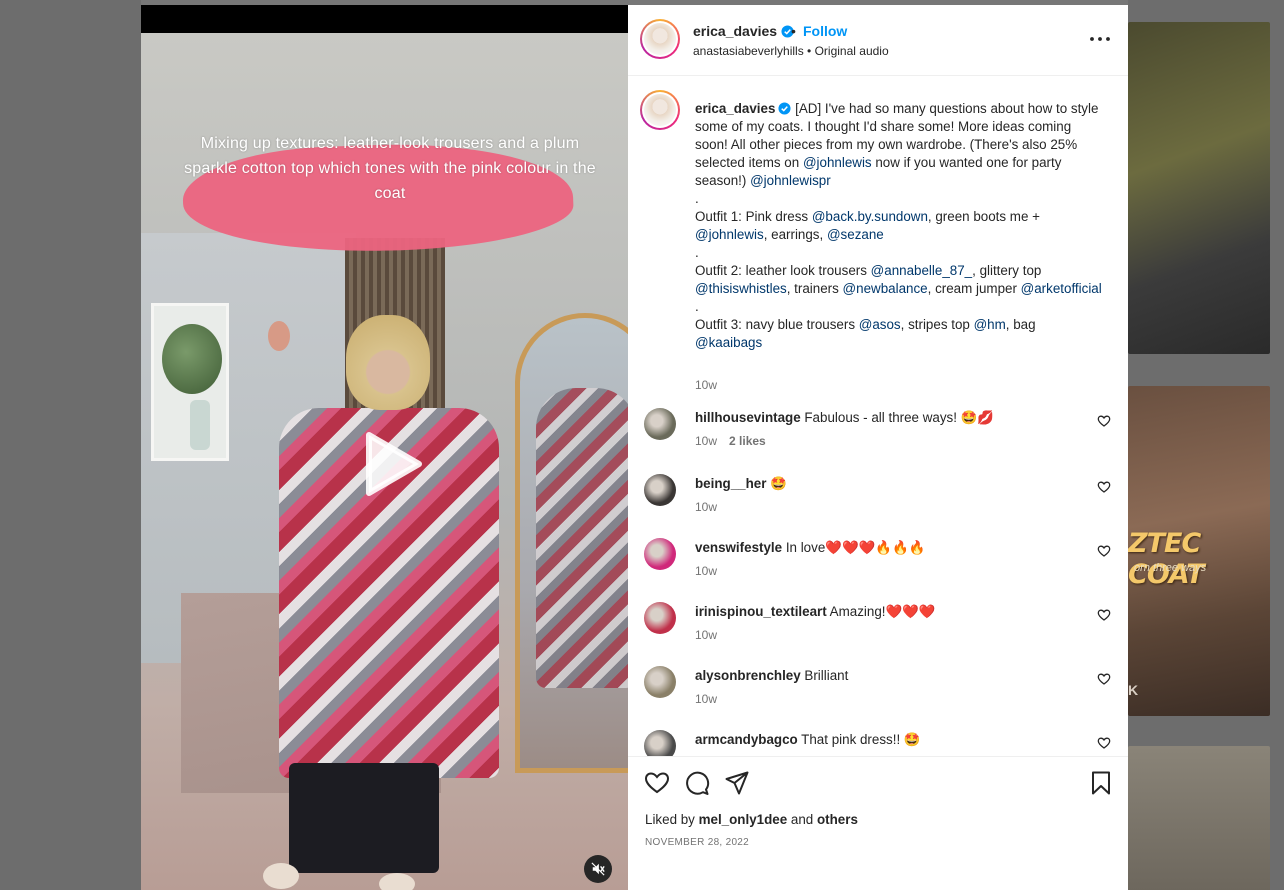  Describe the element at coordinates (746, 739) in the screenshot. I see `commenter-username: armcandybagco` at that location.